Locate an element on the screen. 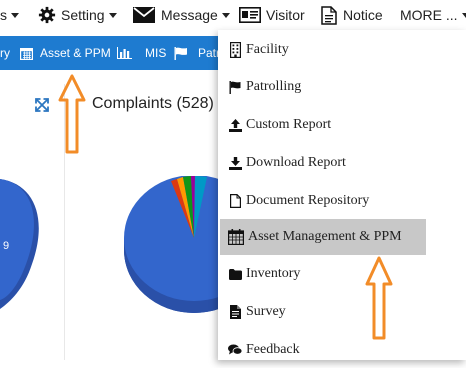 The width and height of the screenshot is (466, 368). dropdown-item-facility: Facility is located at coordinates (323, 50).